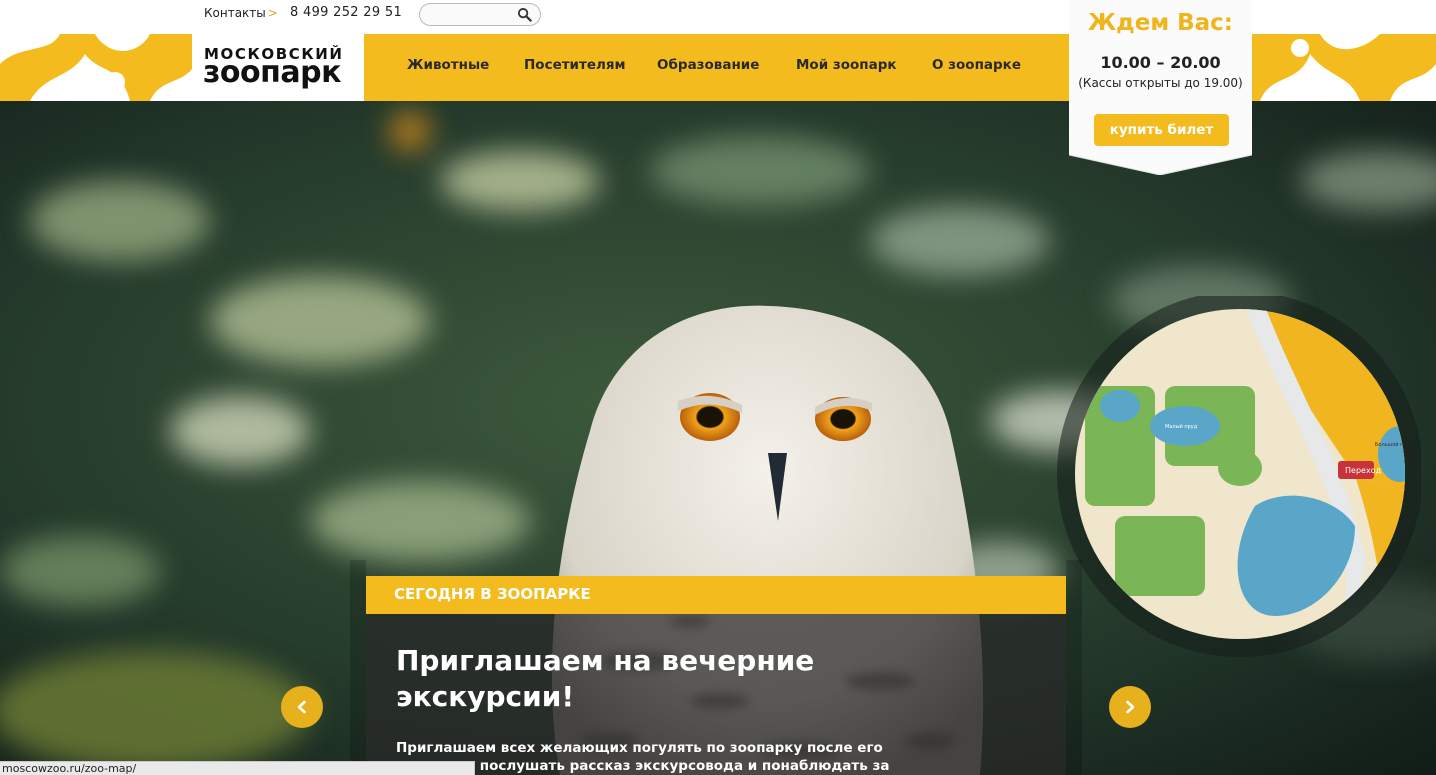 Image resolution: width=1436 pixels, height=775 pixels. I want to click on chevron-right-icon, so click(1130, 707).